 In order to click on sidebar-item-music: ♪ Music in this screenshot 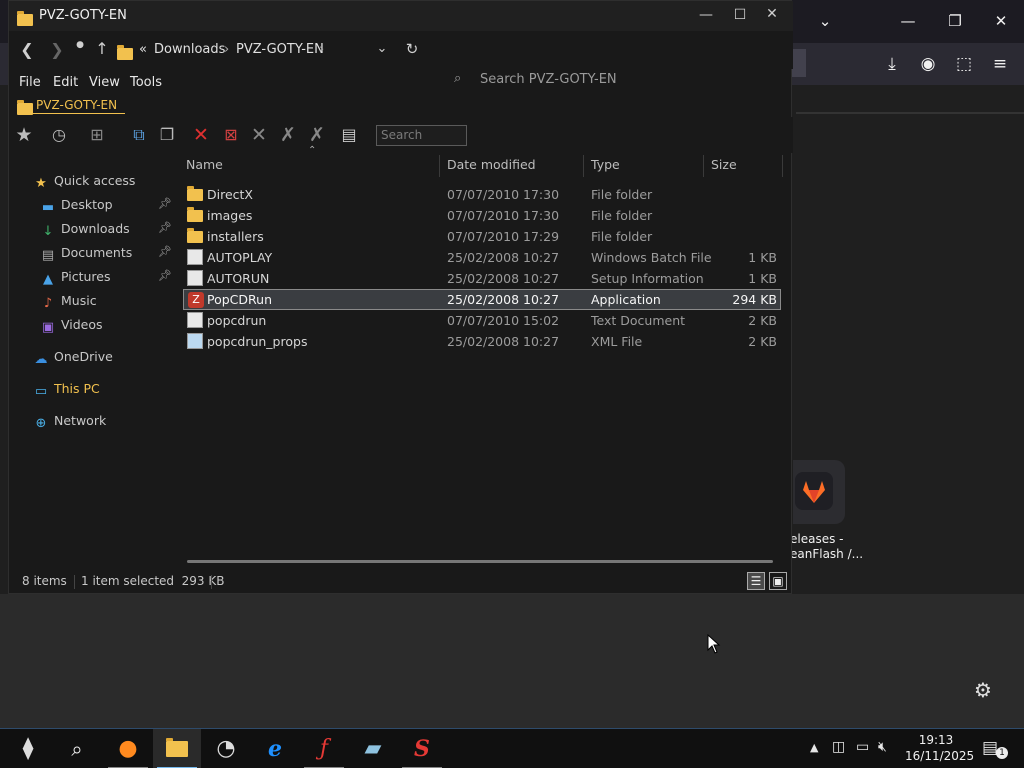, I will do `click(68, 304)`.